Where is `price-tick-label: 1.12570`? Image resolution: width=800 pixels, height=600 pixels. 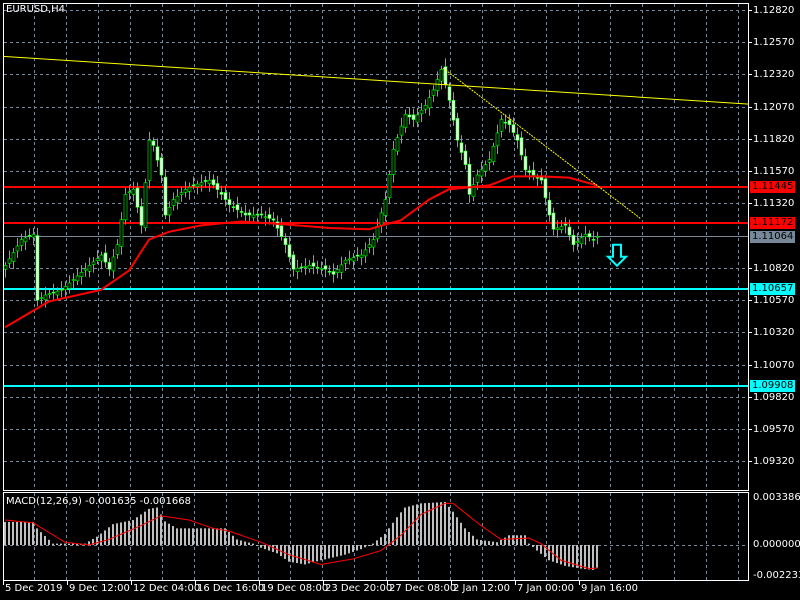
price-tick-label: 1.12570 is located at coordinates (774, 42).